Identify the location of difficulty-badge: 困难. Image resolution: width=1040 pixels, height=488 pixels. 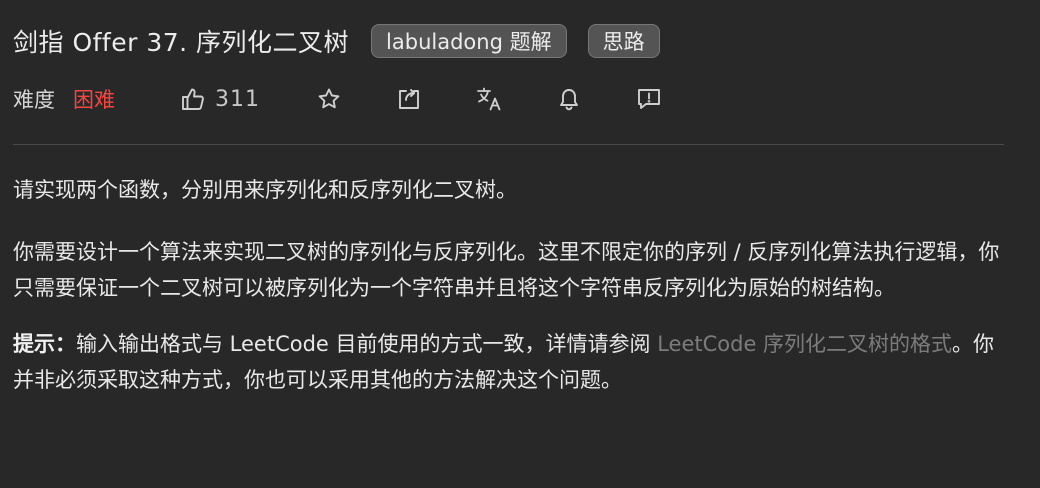
(94, 100).